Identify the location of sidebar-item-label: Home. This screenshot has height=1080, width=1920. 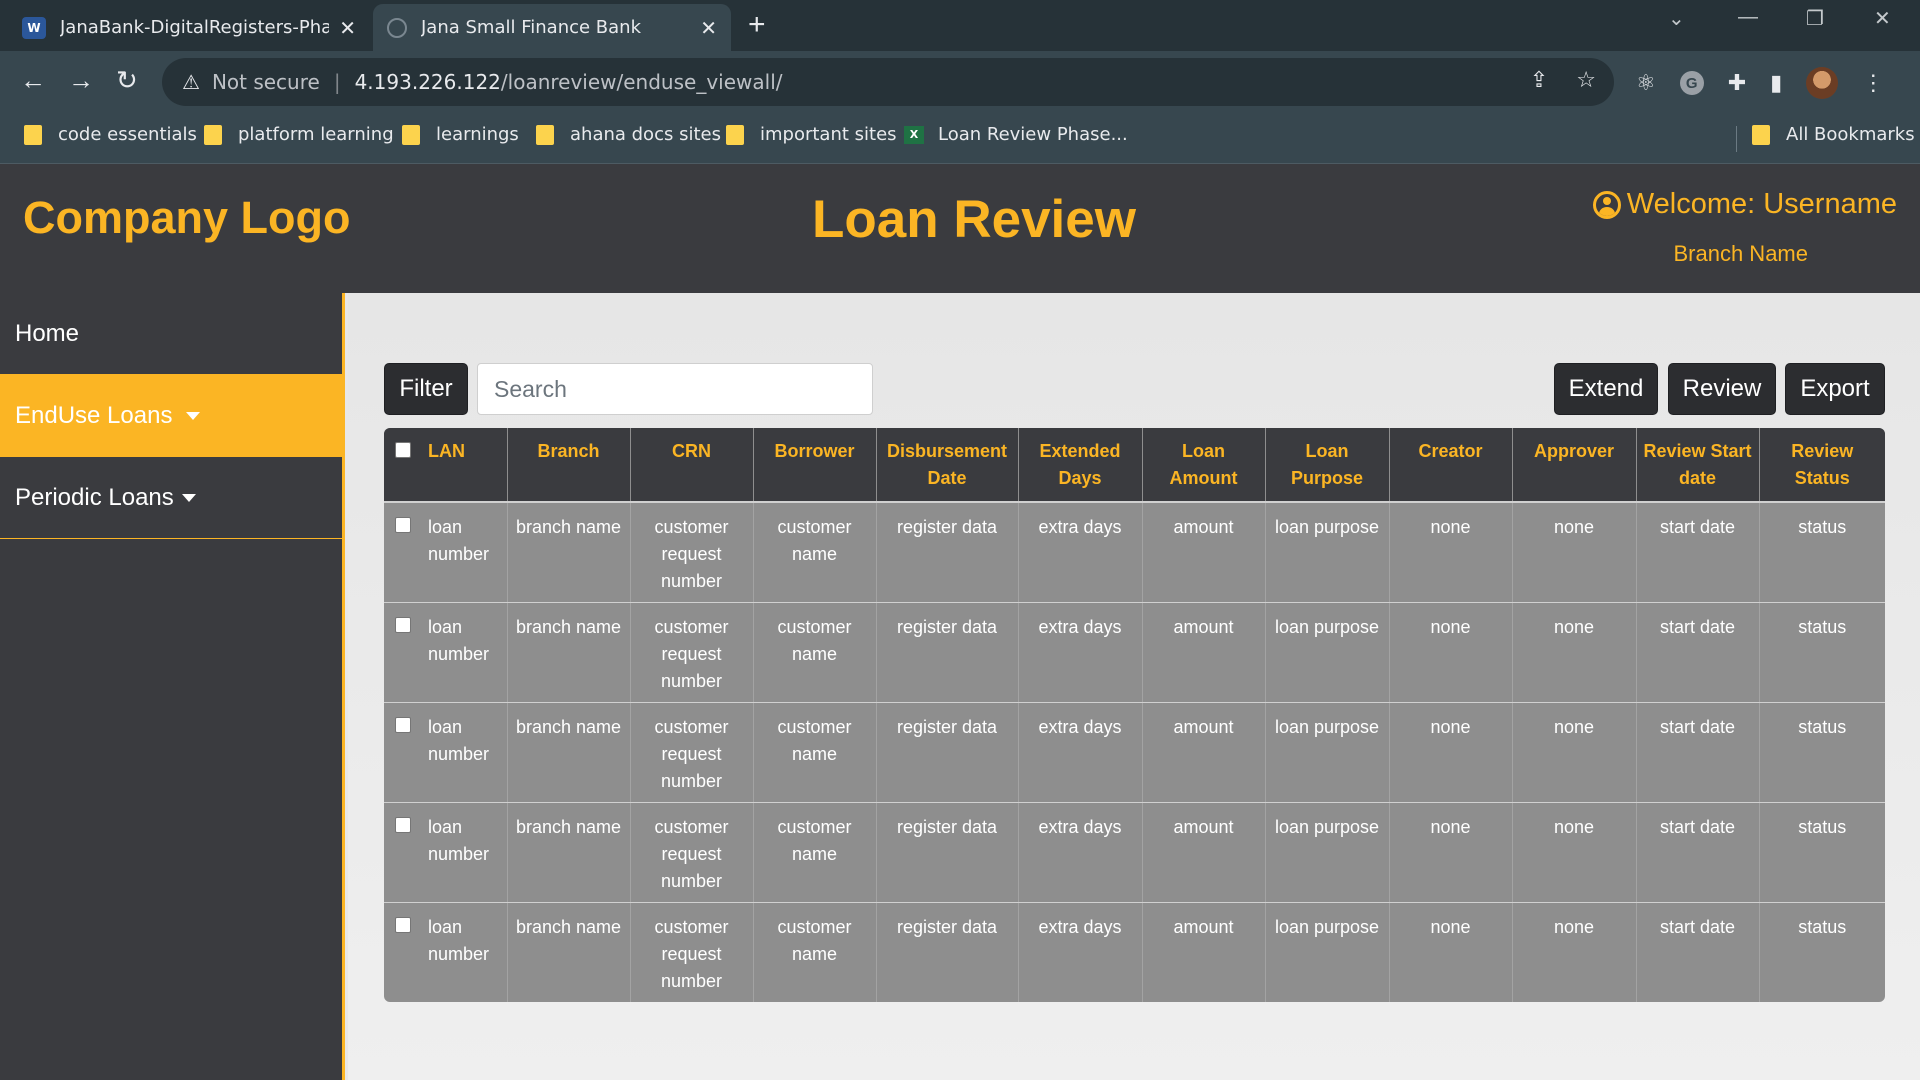
(47, 333).